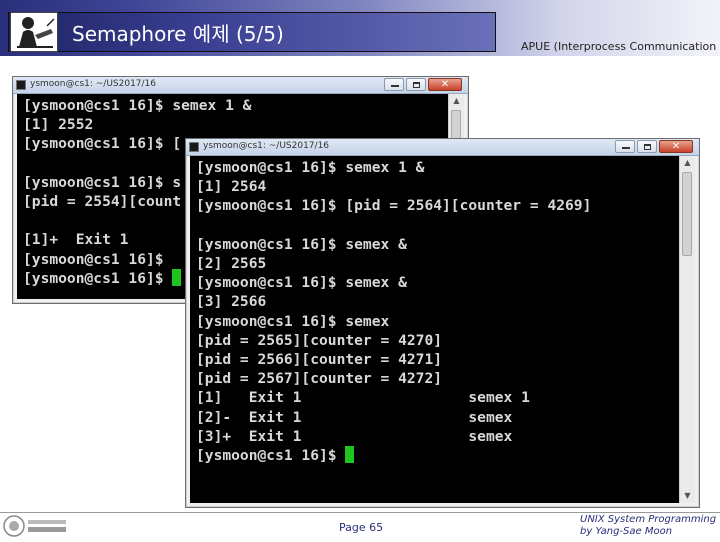 This screenshot has height=542, width=720. What do you see at coordinates (319, 360) in the screenshot?
I see `console-line: [pid = 2566][counter = 4271]` at bounding box center [319, 360].